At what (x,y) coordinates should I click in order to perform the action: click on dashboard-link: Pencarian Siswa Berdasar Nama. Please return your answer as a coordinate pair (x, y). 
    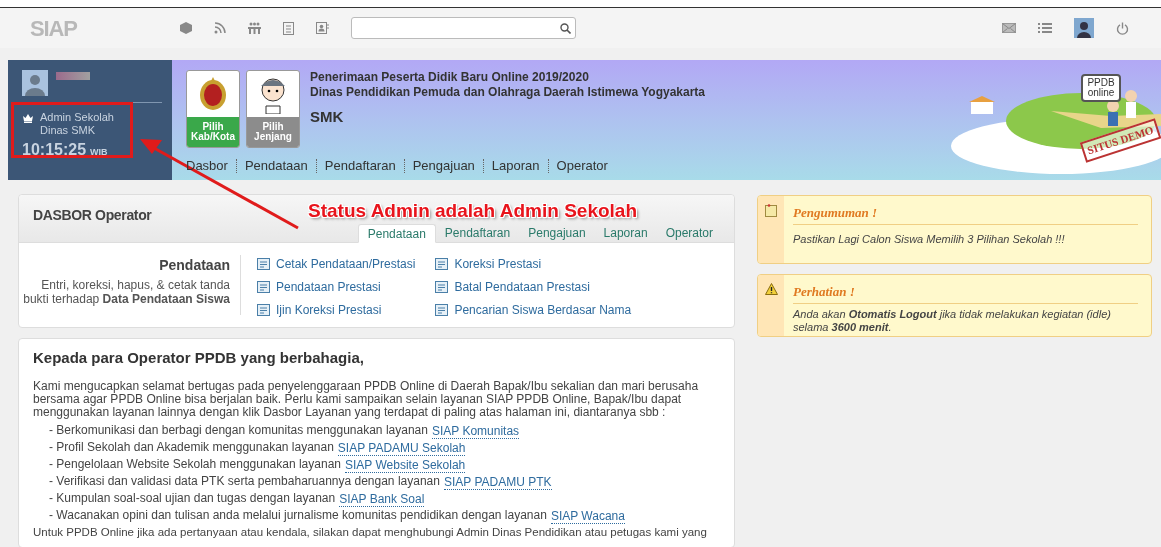
    Looking at the image, I should click on (543, 310).